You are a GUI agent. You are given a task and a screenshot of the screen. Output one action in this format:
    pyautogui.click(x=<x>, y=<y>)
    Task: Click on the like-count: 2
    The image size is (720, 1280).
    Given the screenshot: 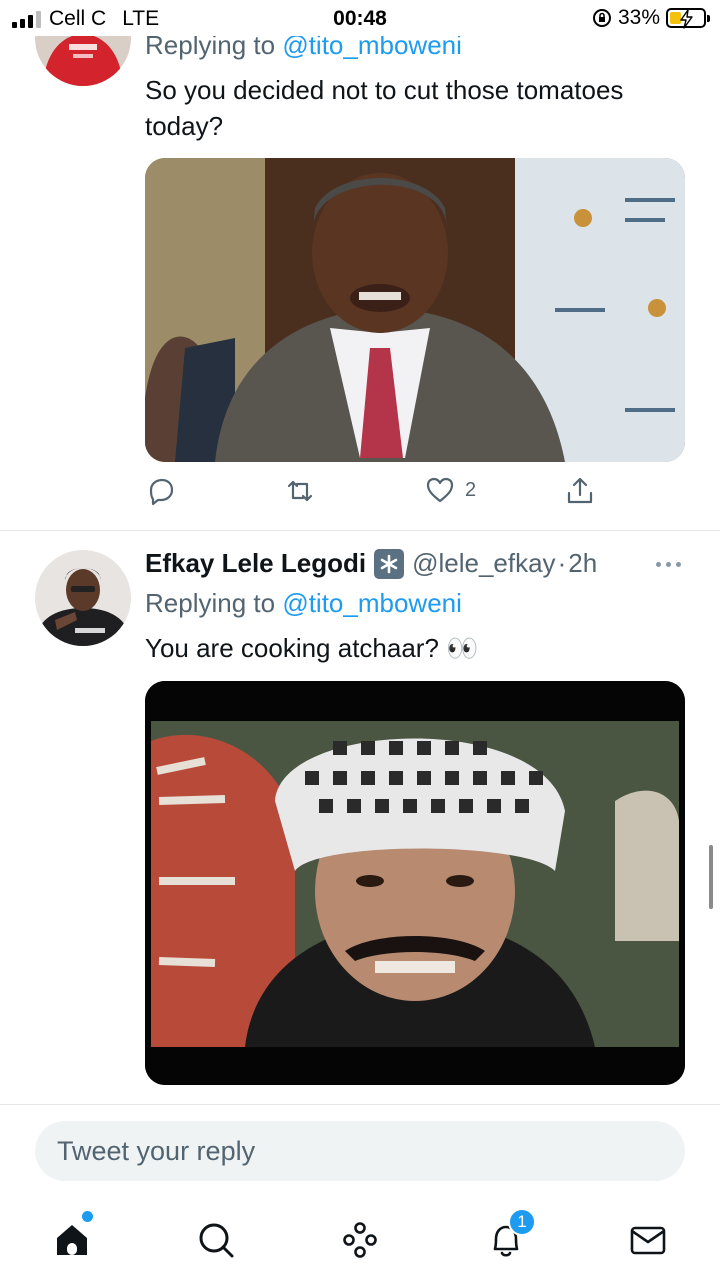 What is the action you would take?
    pyautogui.click(x=471, y=489)
    